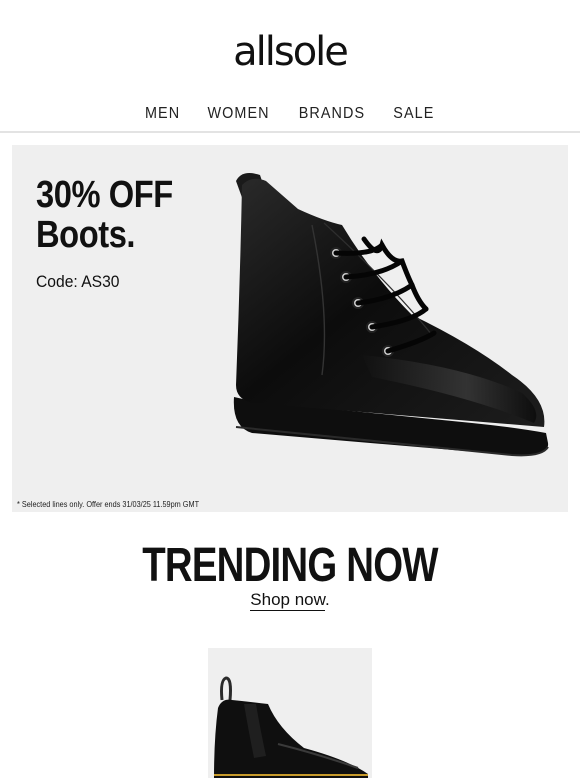 This screenshot has width=580, height=778. I want to click on hero-headline: 30% OFF Boots., so click(104, 215).